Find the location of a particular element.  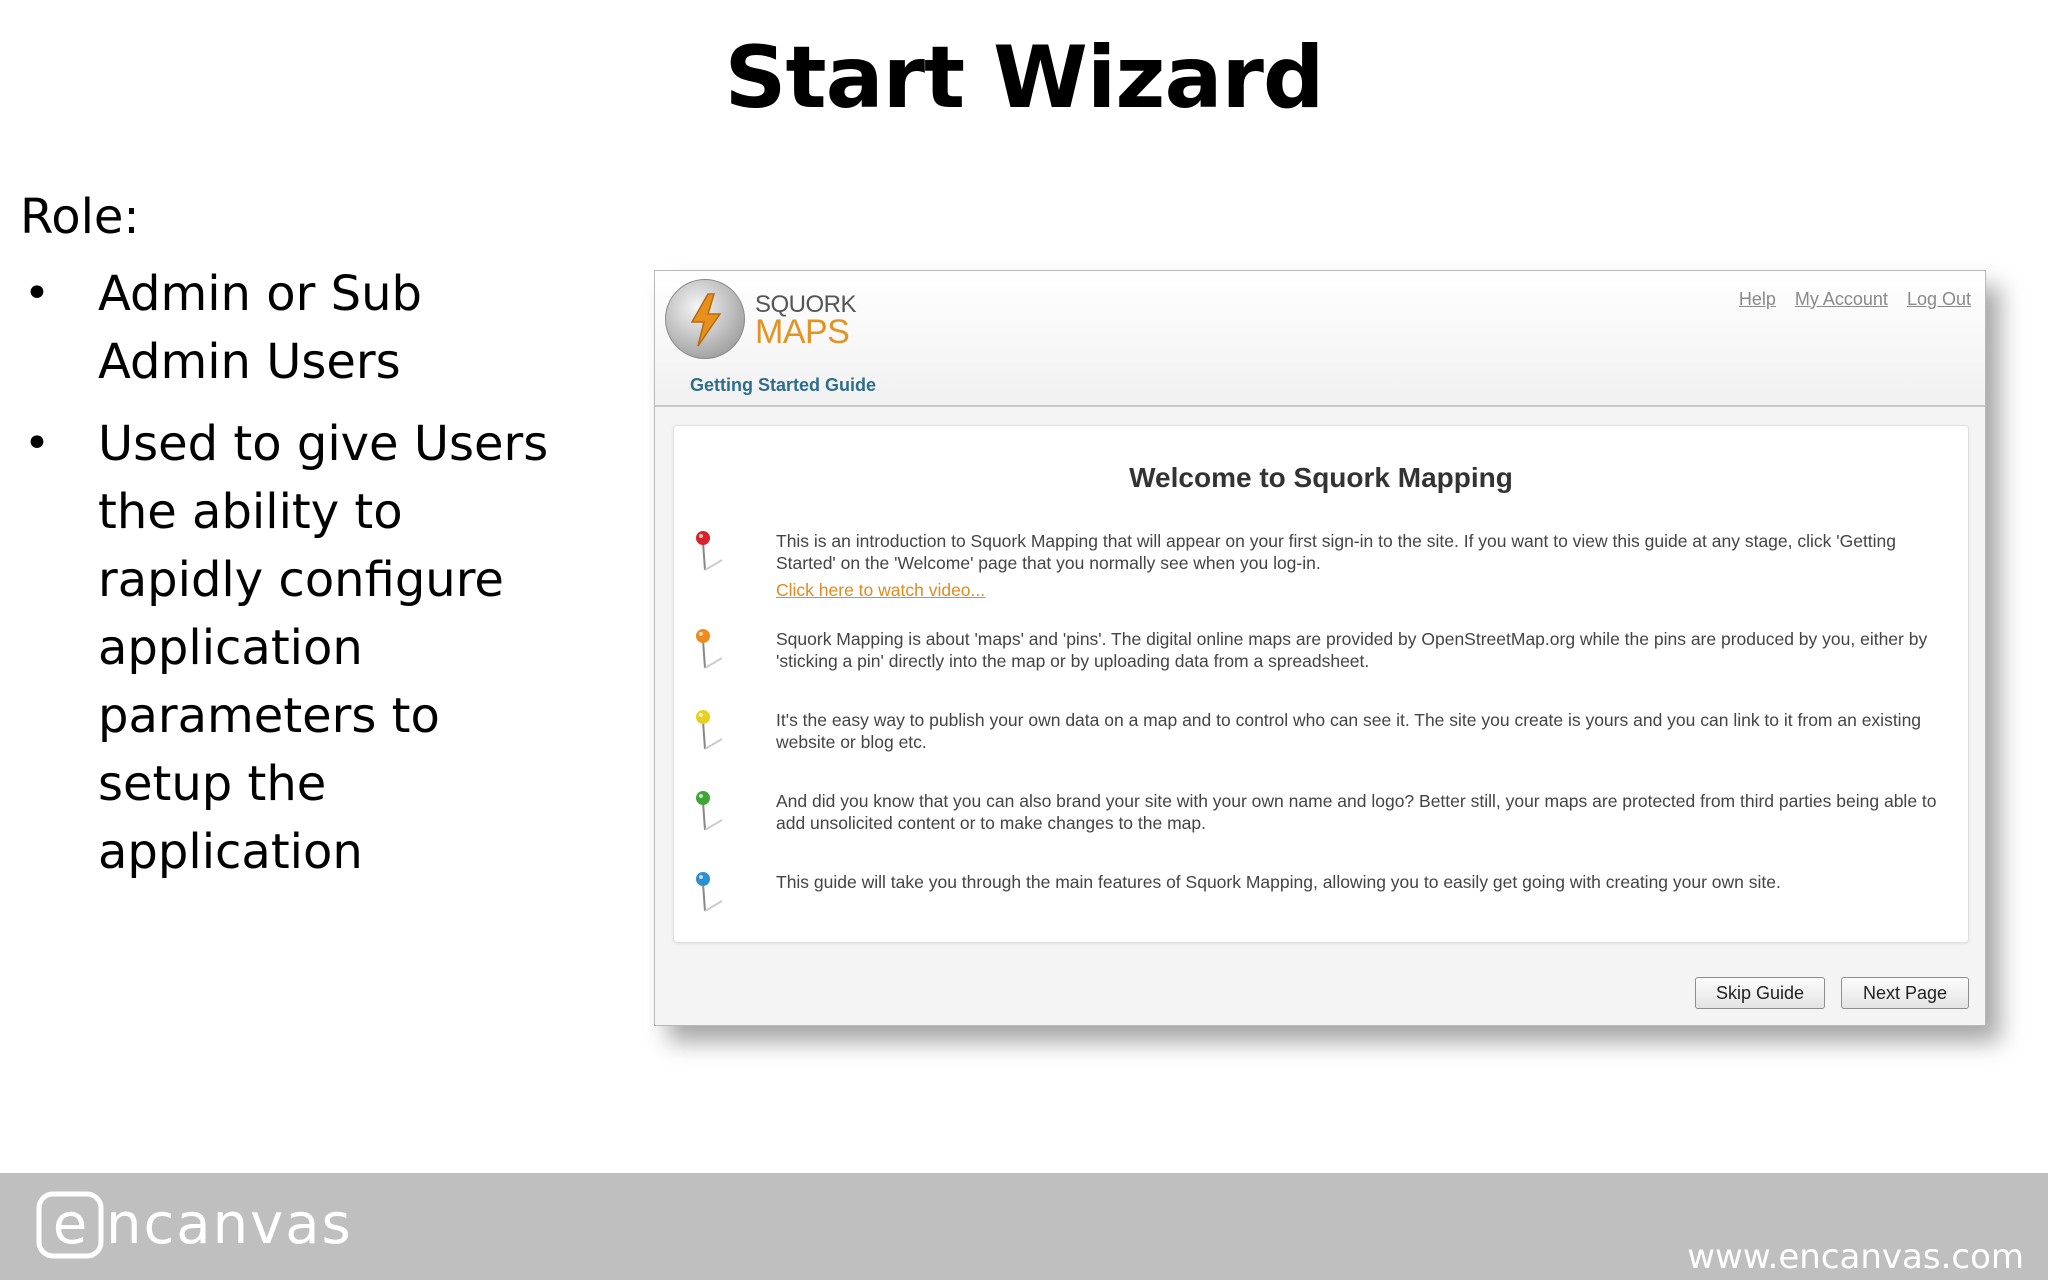

top-links: Help My Account Log Out is located at coordinates (1848, 299).